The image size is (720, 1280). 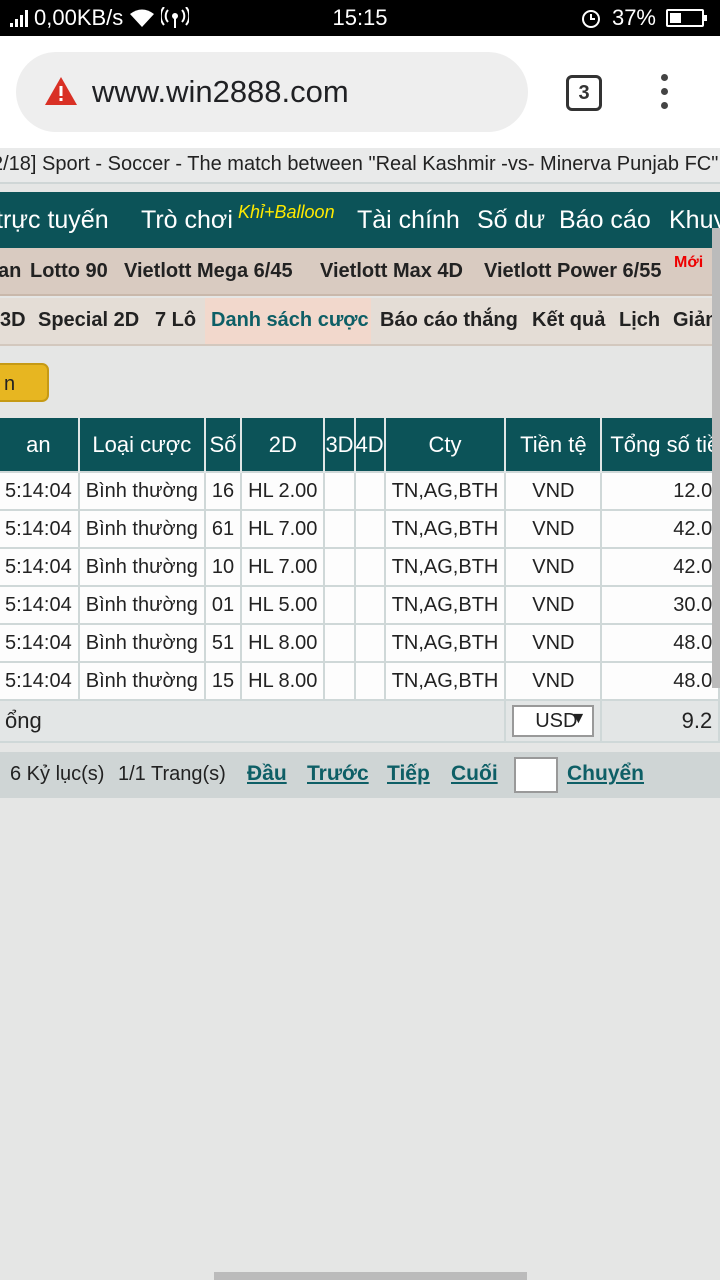 I want to click on url-text: www.win2888.com, so click(x=220, y=92).